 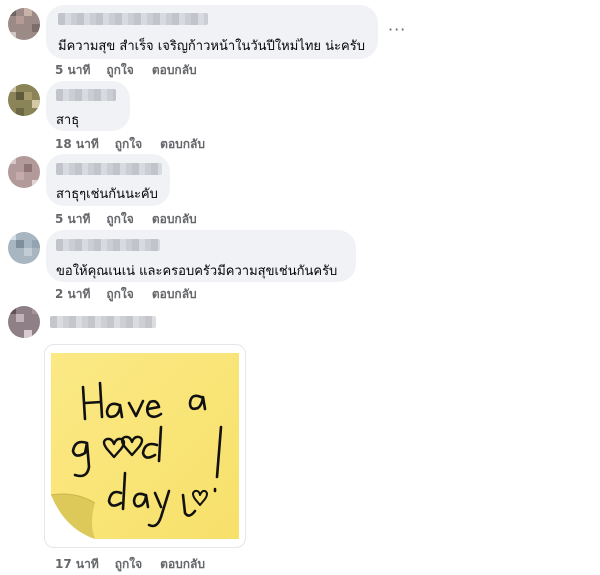 I want to click on sticker-attachment, so click(x=145, y=446).